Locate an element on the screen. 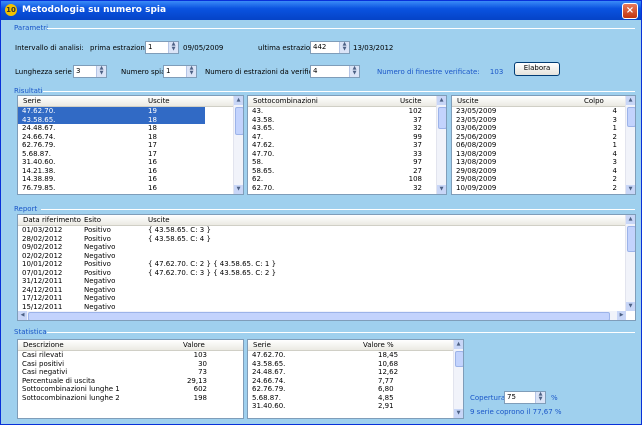  list-row: 5.68.87. 4,85 is located at coordinates (350, 398).